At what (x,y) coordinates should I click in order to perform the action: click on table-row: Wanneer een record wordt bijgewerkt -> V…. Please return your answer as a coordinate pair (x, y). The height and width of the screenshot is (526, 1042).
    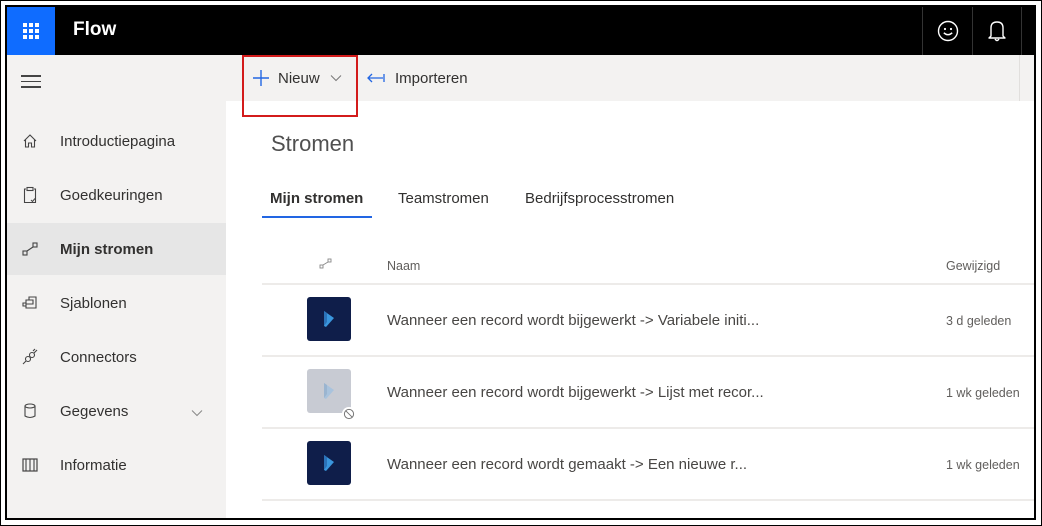
    Looking at the image, I should click on (648, 321).